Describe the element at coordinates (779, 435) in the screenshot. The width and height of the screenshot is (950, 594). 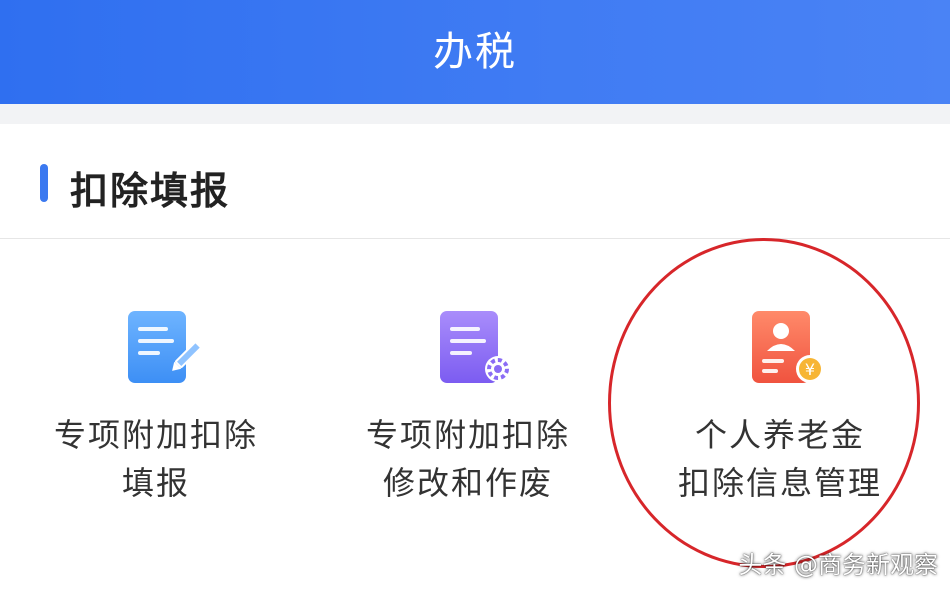
I see `service-label-line1: 个人养老金` at that location.